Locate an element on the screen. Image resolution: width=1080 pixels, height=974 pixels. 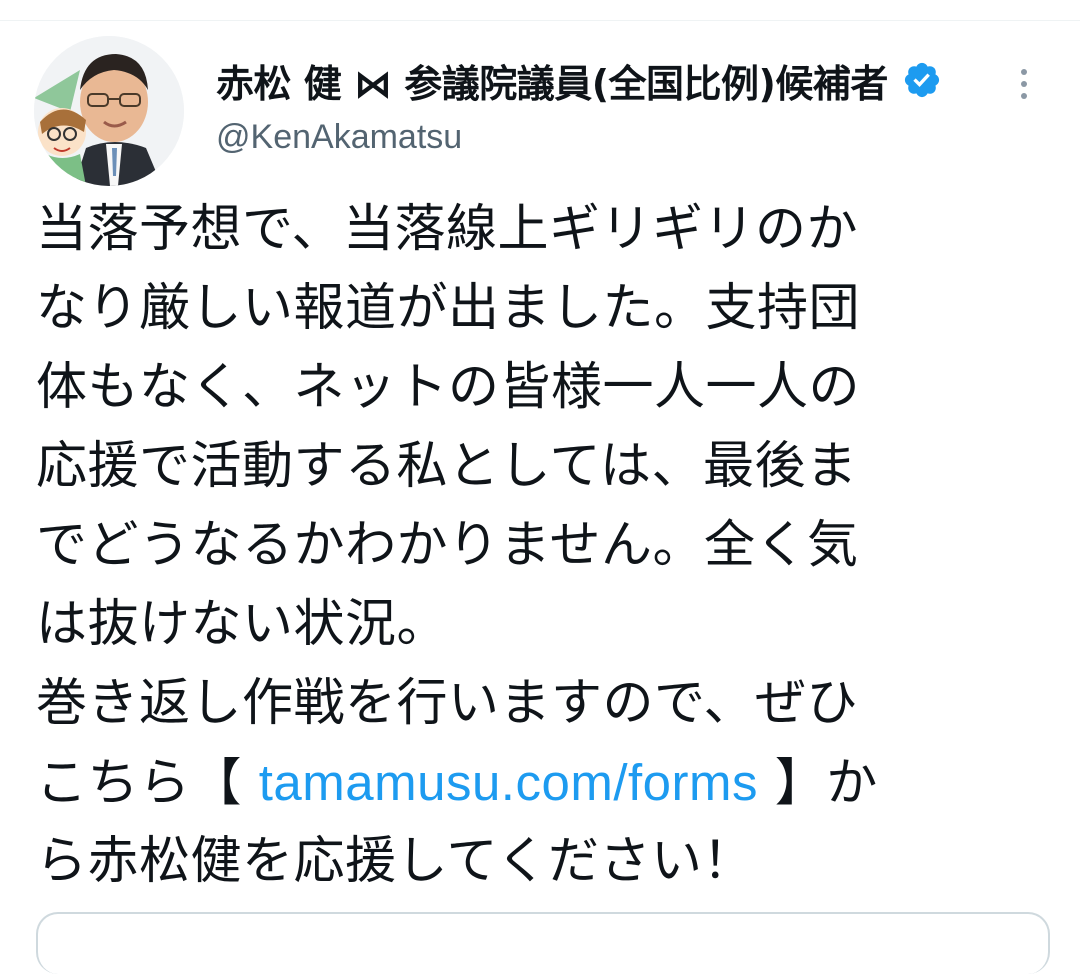
avatar-illustration is located at coordinates (109, 111).